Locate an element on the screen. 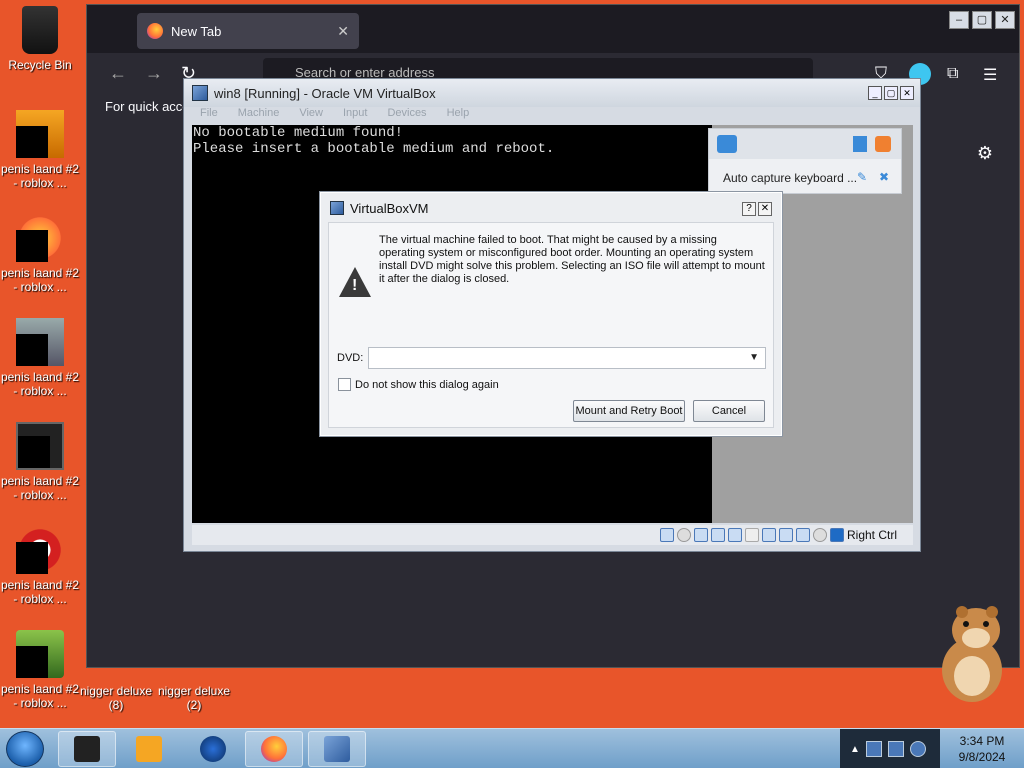  settings-gear-icon: ⚙ is located at coordinates (985, 153).